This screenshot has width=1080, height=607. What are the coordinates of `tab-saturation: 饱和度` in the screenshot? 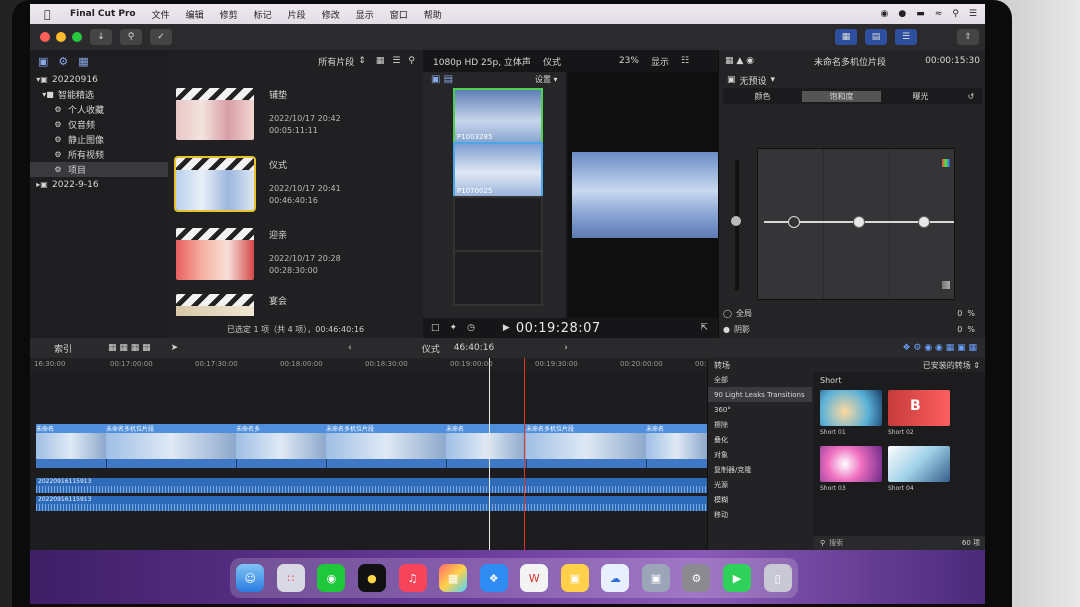 It's located at (841, 96).